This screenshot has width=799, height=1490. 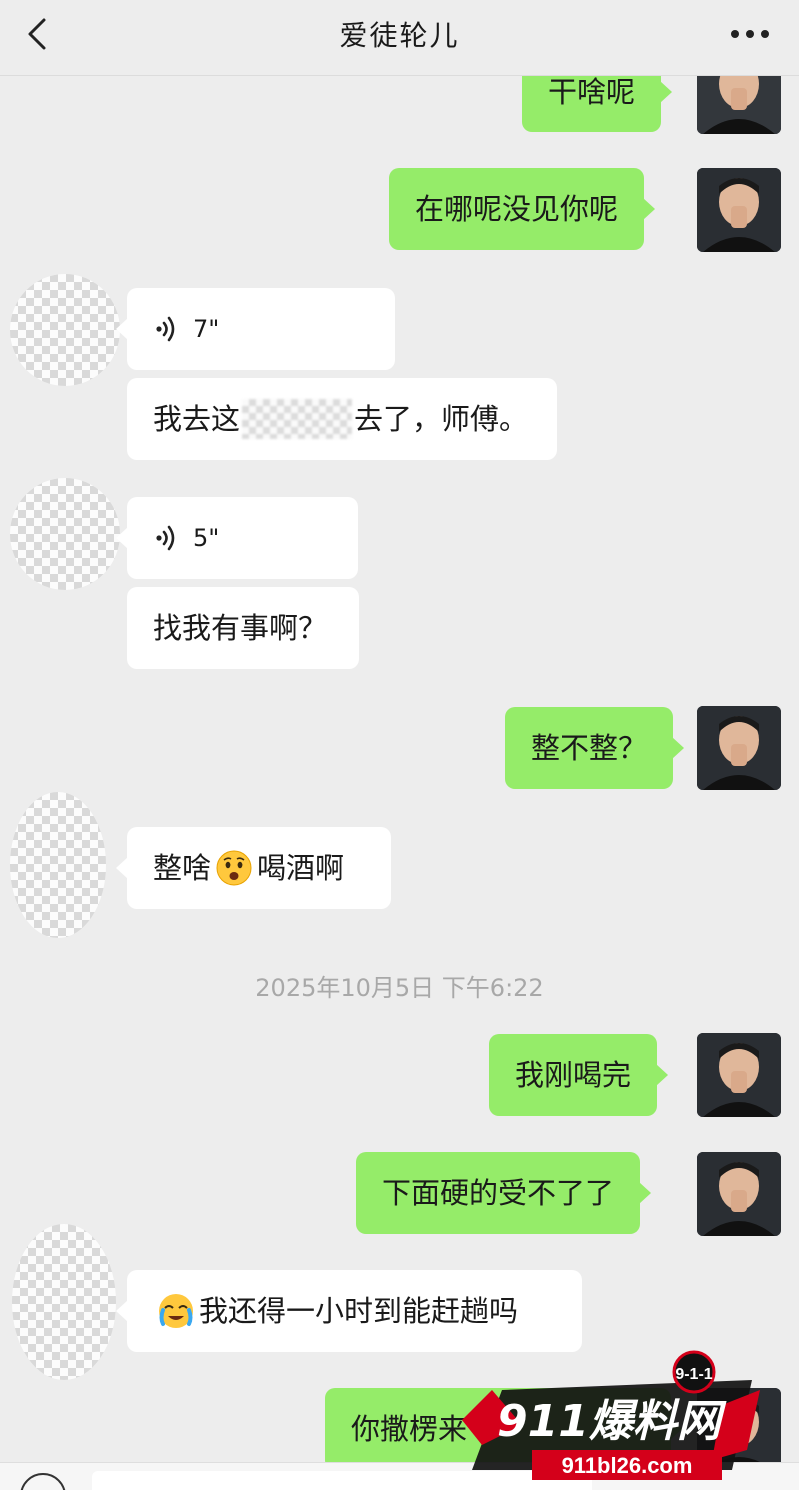 What do you see at coordinates (750, 34) in the screenshot?
I see `more-dots-icon` at bounding box center [750, 34].